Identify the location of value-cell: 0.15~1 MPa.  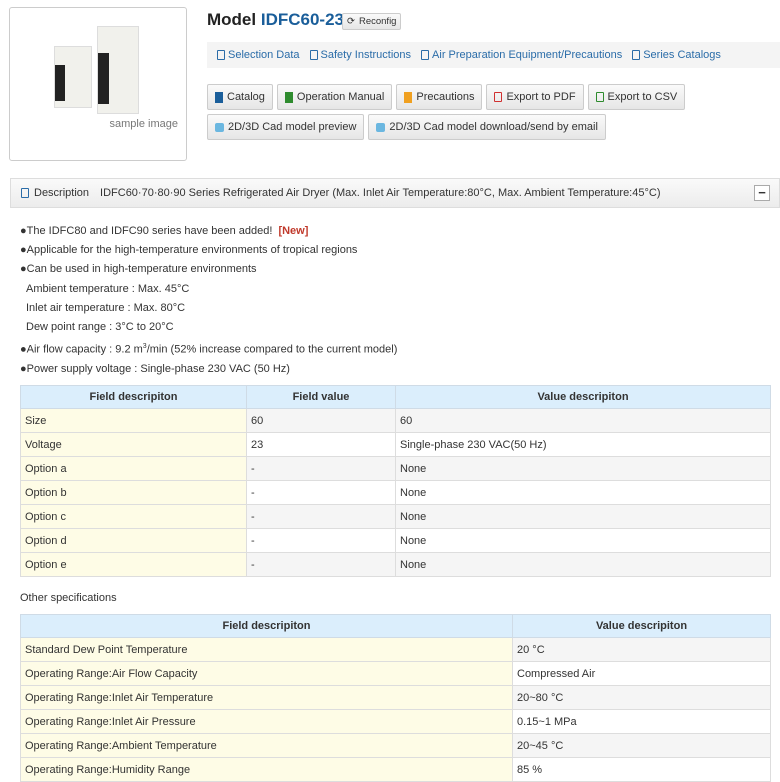
(641, 721).